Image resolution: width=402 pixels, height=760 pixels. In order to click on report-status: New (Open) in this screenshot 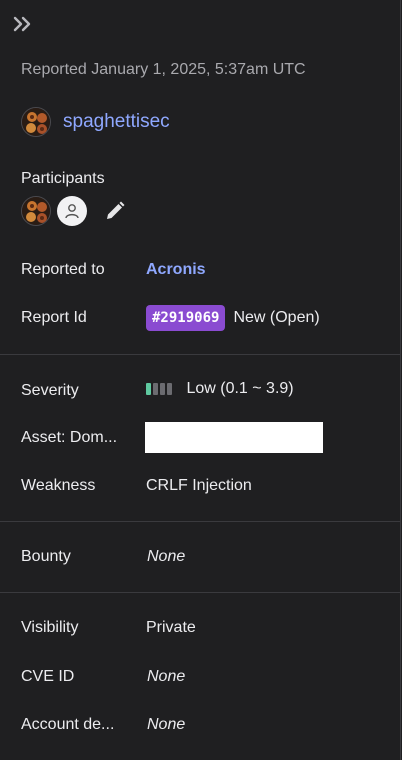, I will do `click(276, 317)`.